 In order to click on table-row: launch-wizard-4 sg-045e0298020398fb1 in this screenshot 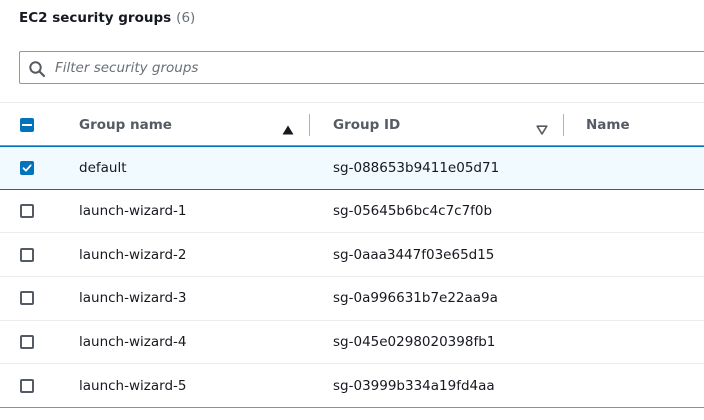, I will do `click(352, 342)`.